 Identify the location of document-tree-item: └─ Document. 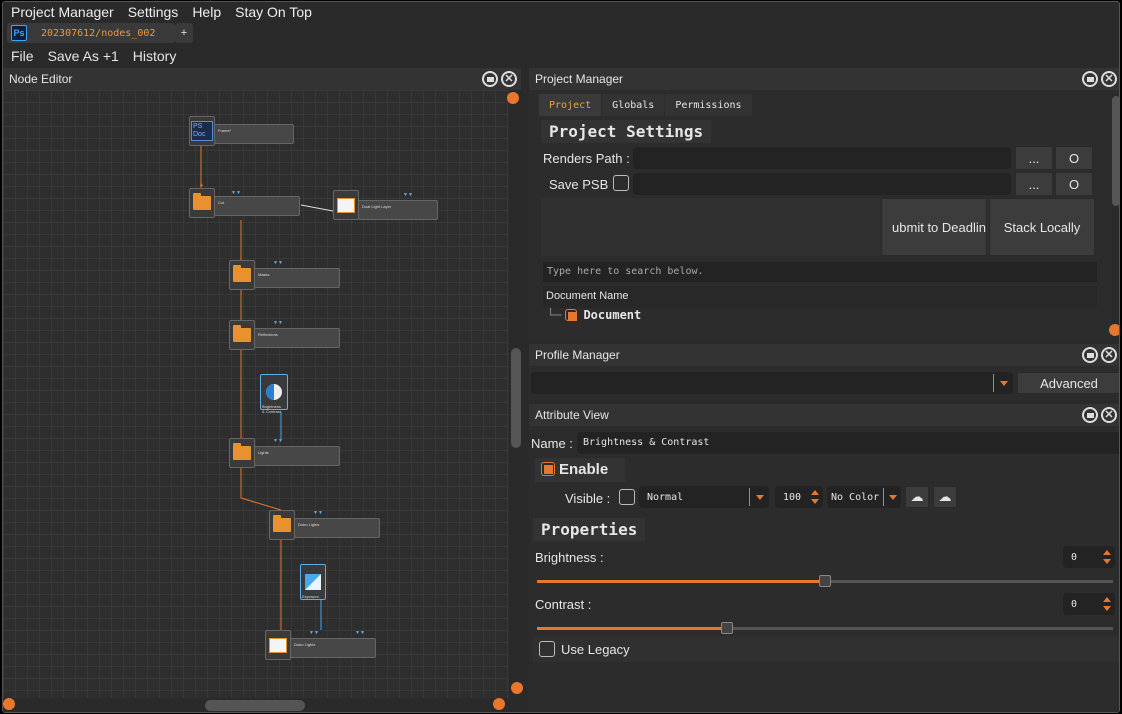
(594, 315).